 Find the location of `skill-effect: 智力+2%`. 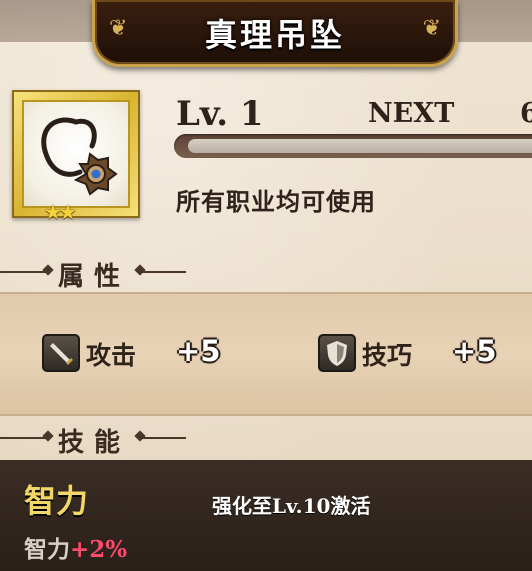

skill-effect: 智力+2% is located at coordinates (75, 547).